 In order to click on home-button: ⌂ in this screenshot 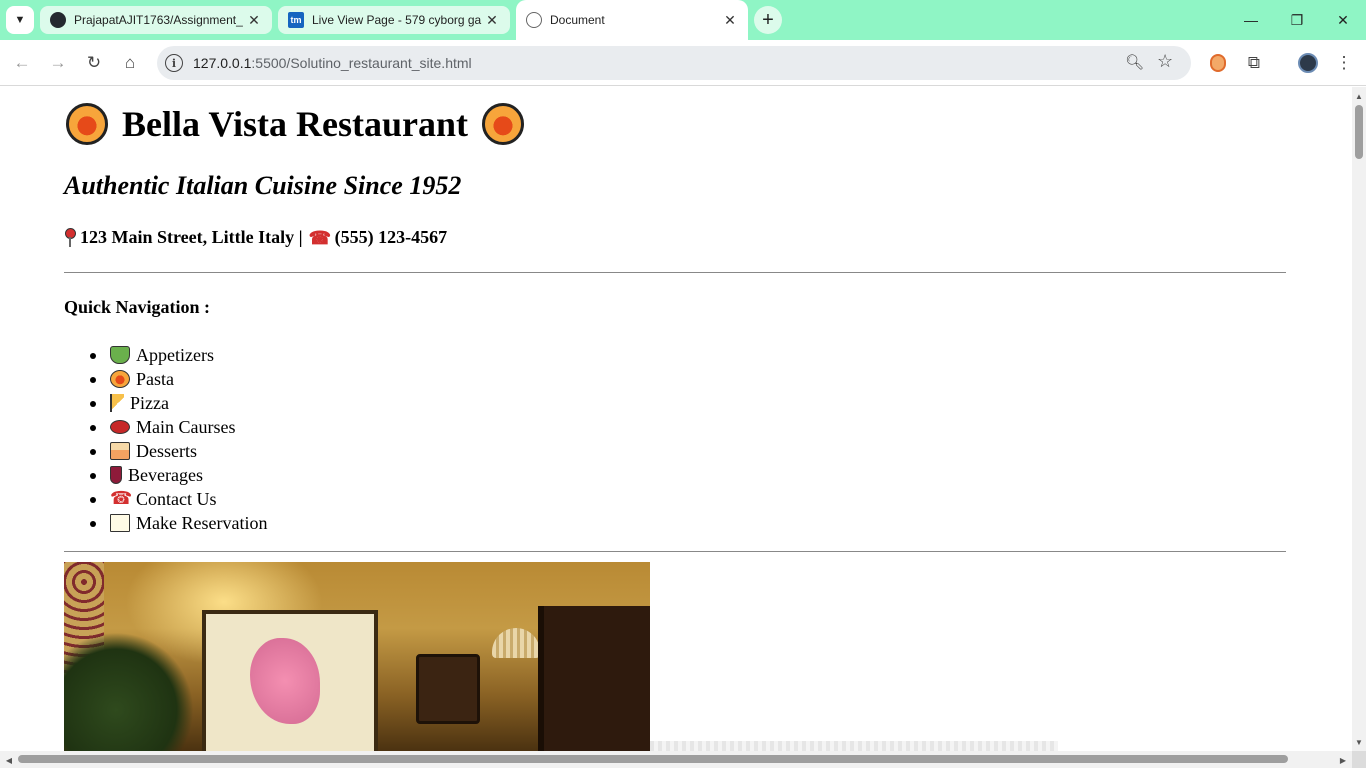, I will do `click(130, 63)`.